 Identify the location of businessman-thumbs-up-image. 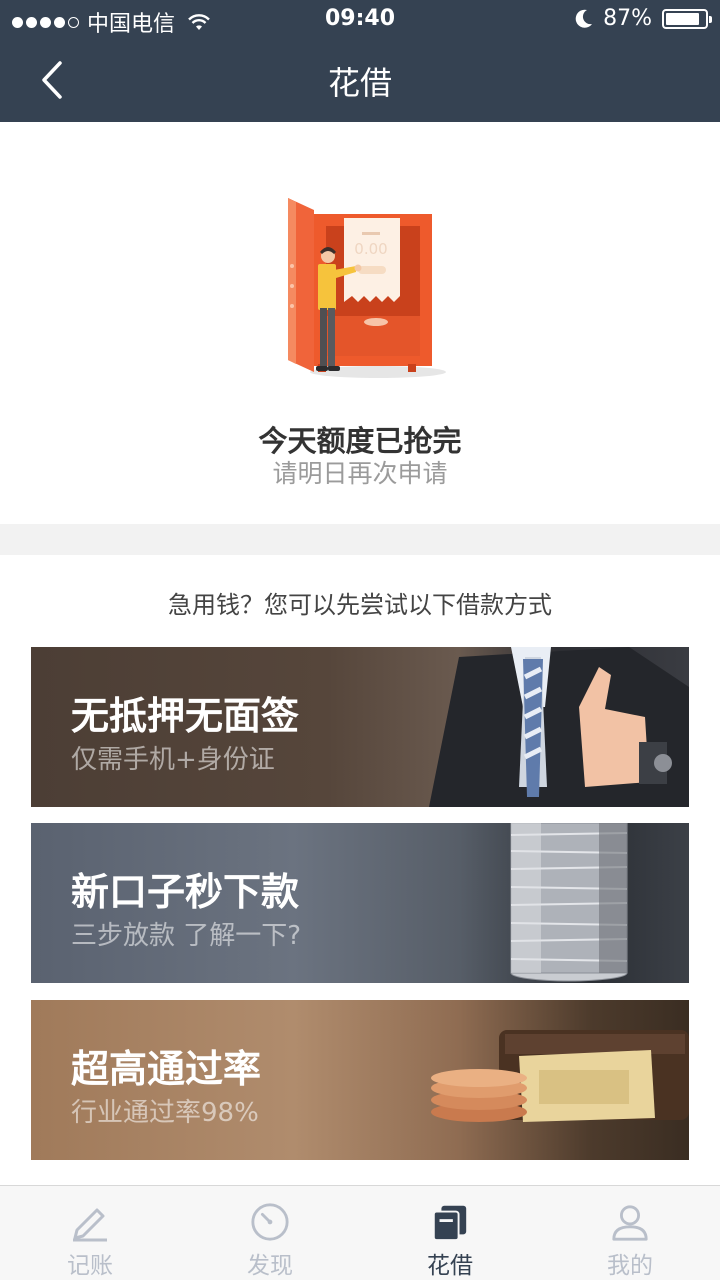
(559, 727).